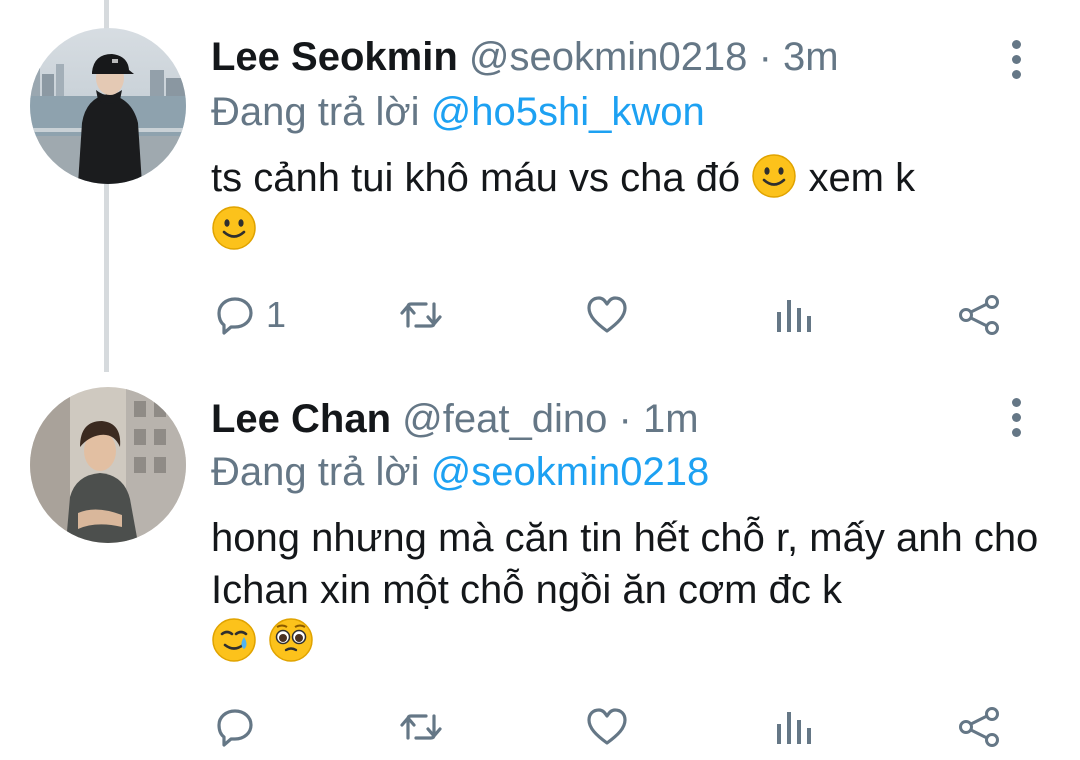 The height and width of the screenshot is (760, 1080). I want to click on user-handle: @seokmin0218, so click(608, 57).